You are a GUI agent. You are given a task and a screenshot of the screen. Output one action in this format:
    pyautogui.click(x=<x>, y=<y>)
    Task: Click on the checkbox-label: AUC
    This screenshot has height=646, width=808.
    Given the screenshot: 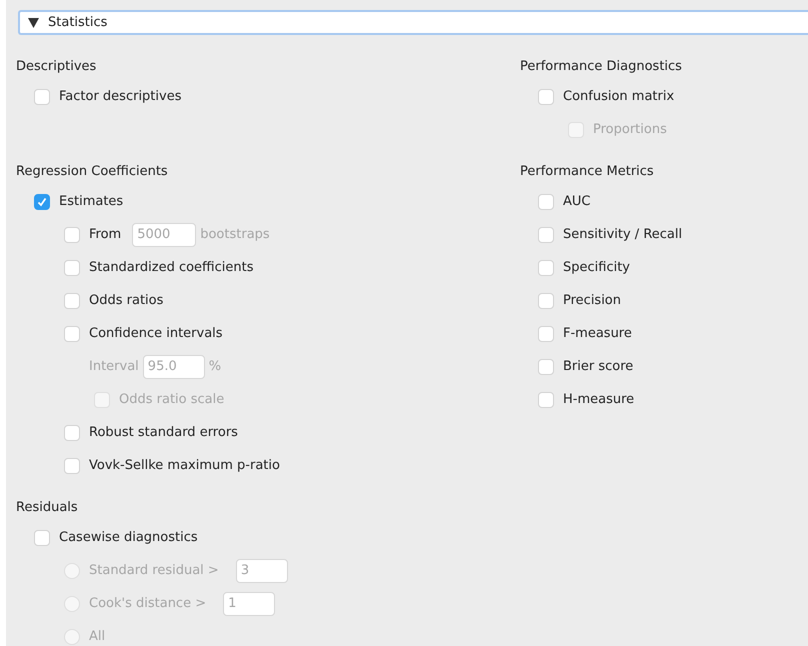 What is the action you would take?
    pyautogui.click(x=576, y=201)
    